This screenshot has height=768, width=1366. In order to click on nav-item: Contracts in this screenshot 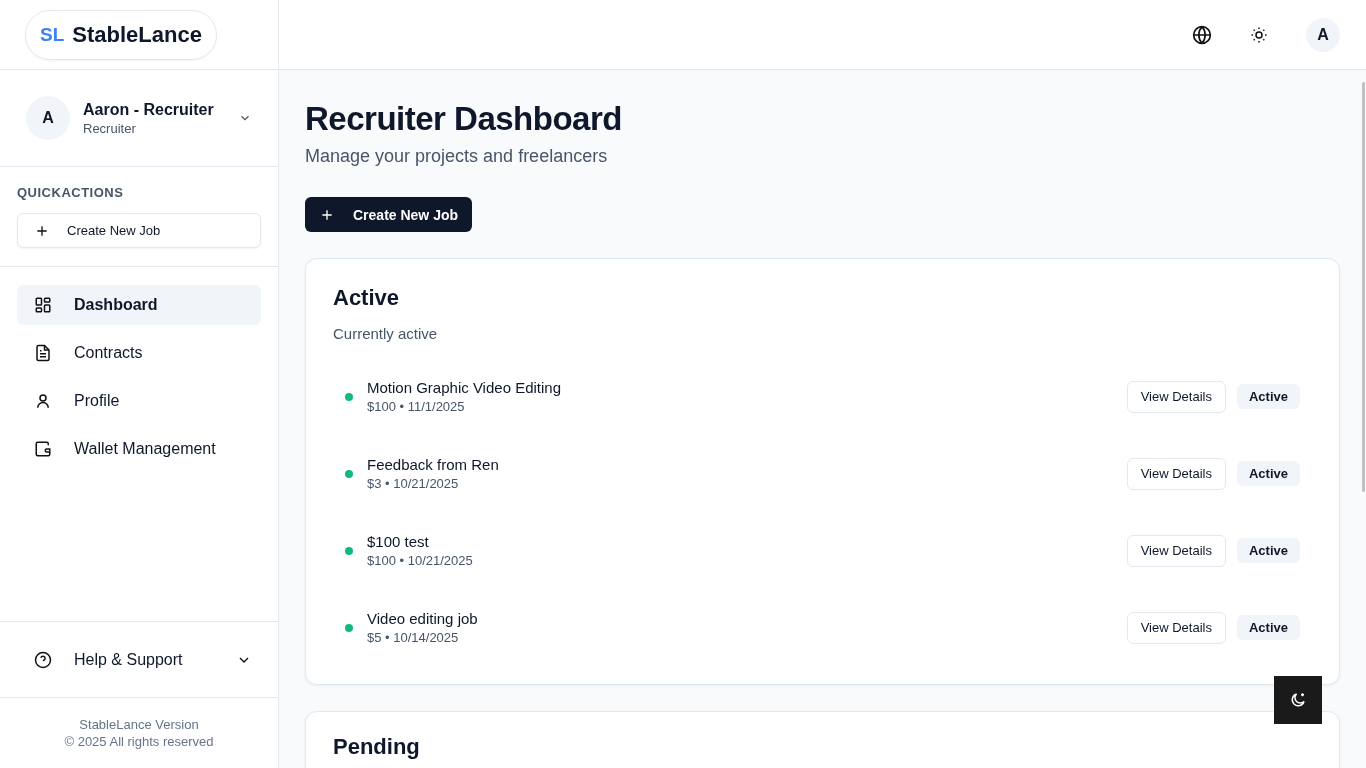, I will do `click(139, 353)`.